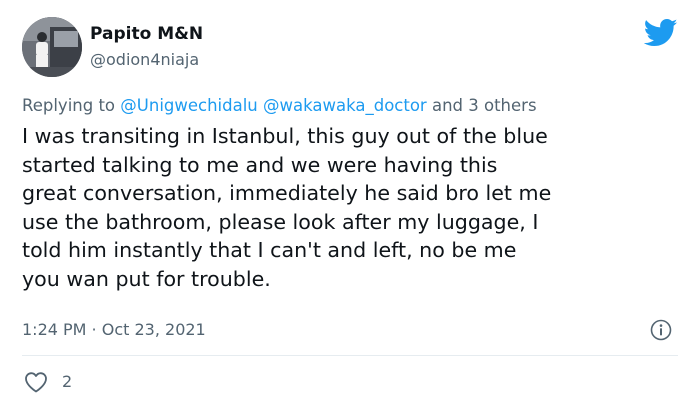 This screenshot has width=700, height=410. I want to click on reply-prefix: Replying to, so click(71, 105).